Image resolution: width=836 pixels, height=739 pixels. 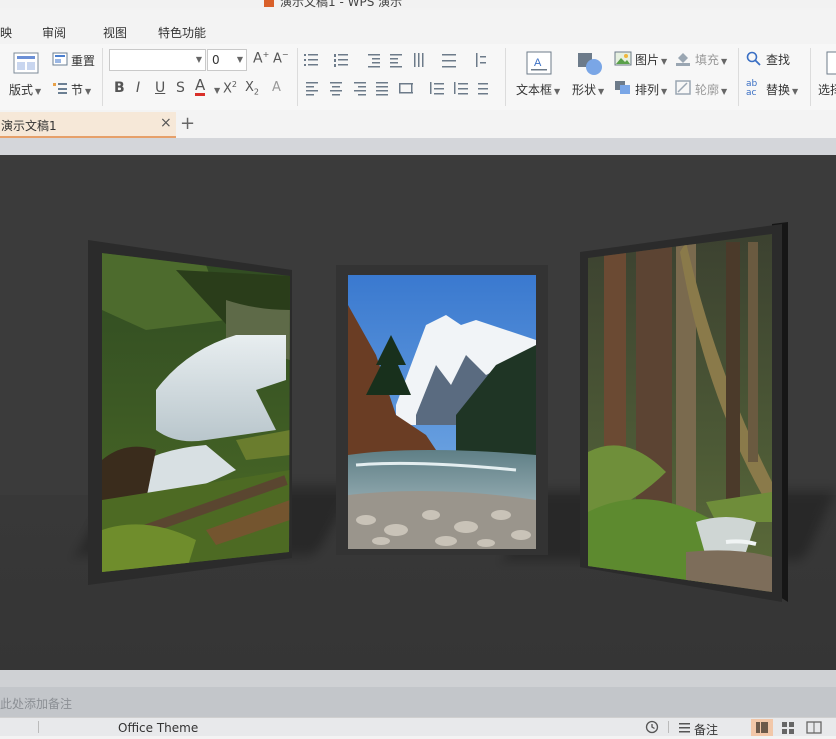 What do you see at coordinates (88, 125) in the screenshot?
I see `tab-document: 演示文稿1 ×` at bounding box center [88, 125].